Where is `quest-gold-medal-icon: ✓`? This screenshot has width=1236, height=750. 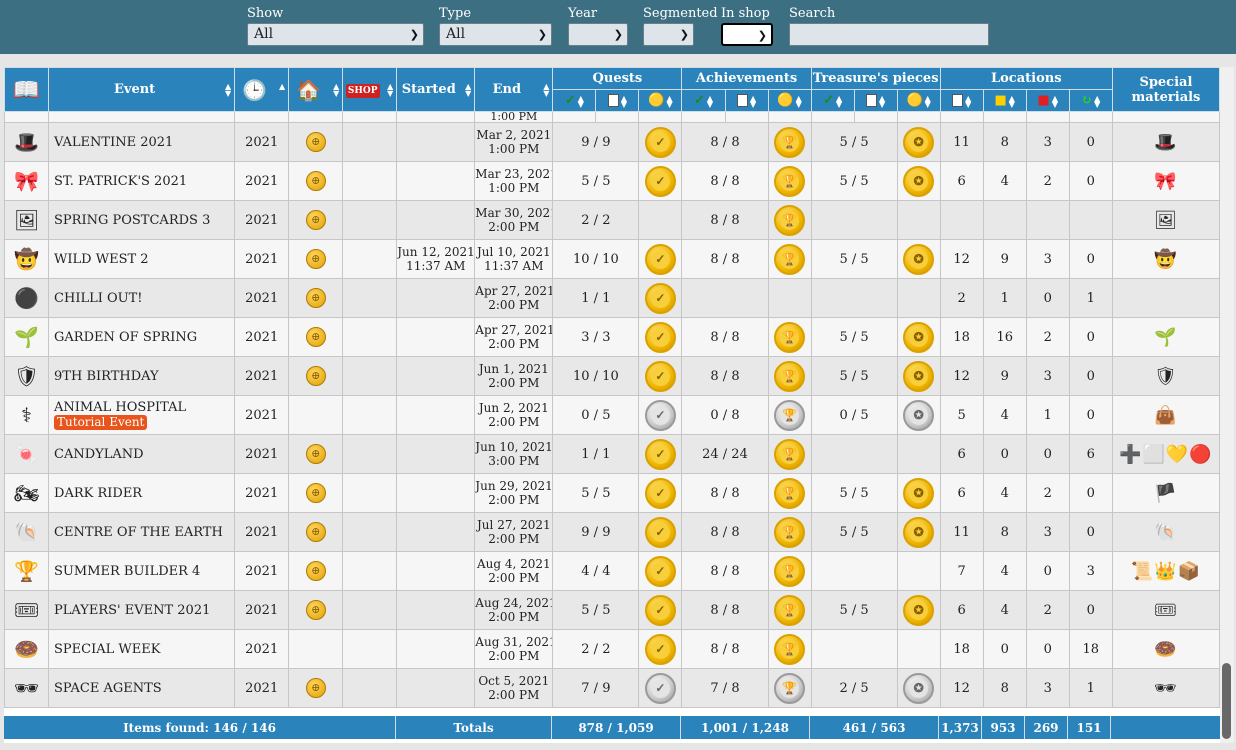 quest-gold-medal-icon: ✓ is located at coordinates (660, 532).